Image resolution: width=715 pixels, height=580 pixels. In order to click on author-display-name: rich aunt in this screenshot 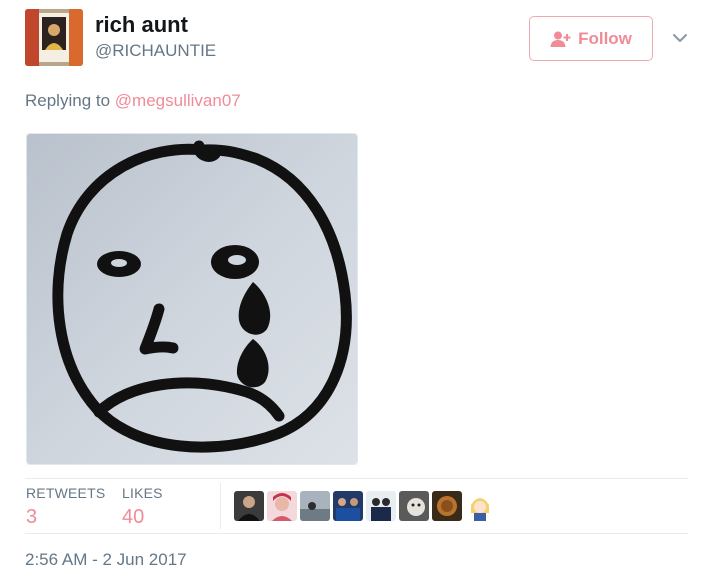, I will do `click(141, 25)`.